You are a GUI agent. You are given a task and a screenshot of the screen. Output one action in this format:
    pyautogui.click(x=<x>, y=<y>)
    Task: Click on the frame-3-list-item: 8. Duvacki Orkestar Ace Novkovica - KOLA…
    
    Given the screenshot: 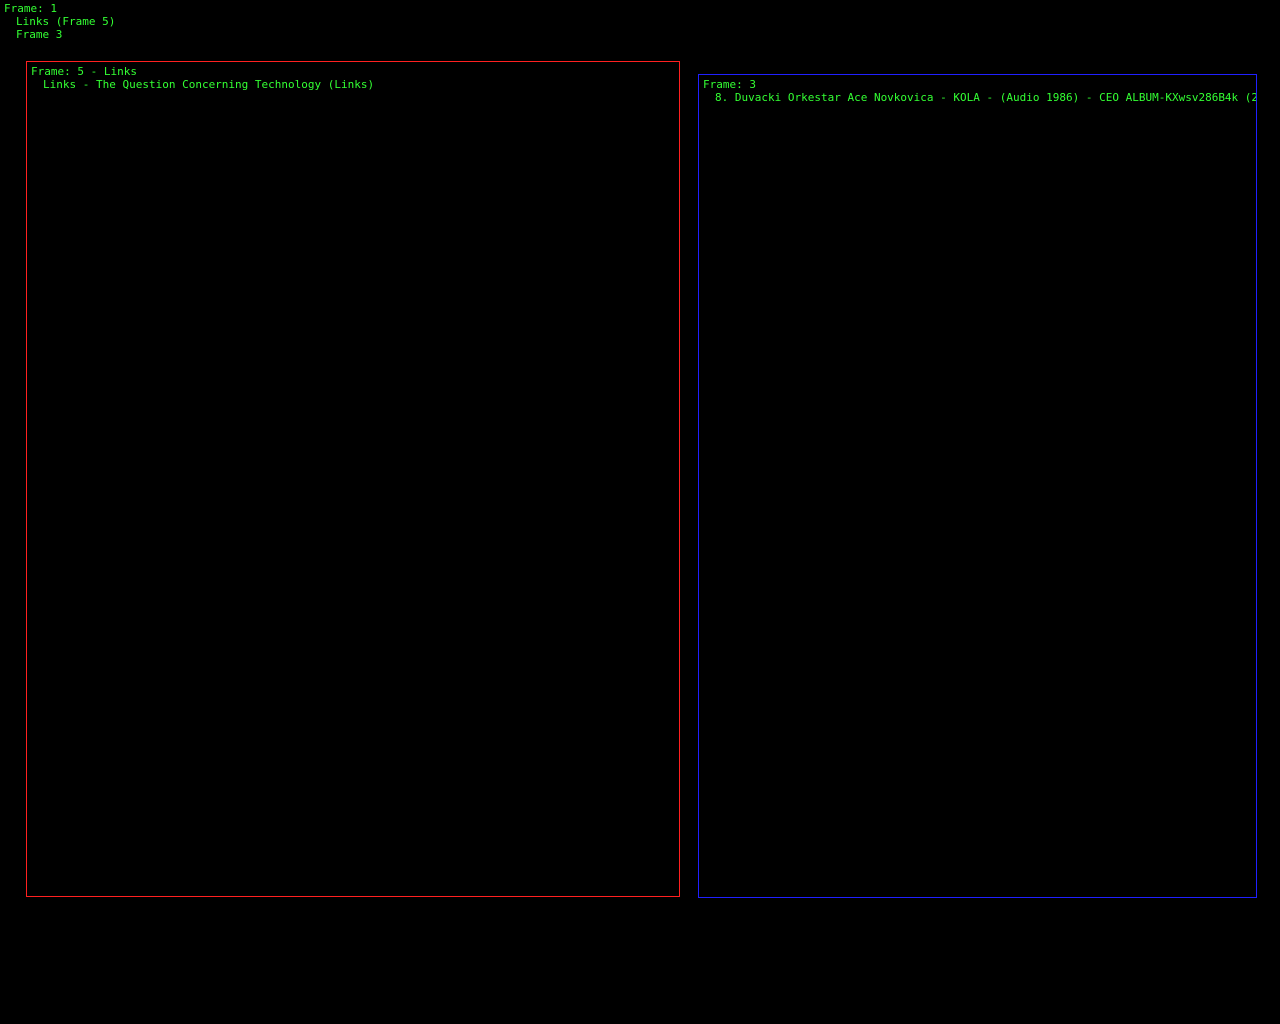 What is the action you would take?
    pyautogui.click(x=985, y=97)
    